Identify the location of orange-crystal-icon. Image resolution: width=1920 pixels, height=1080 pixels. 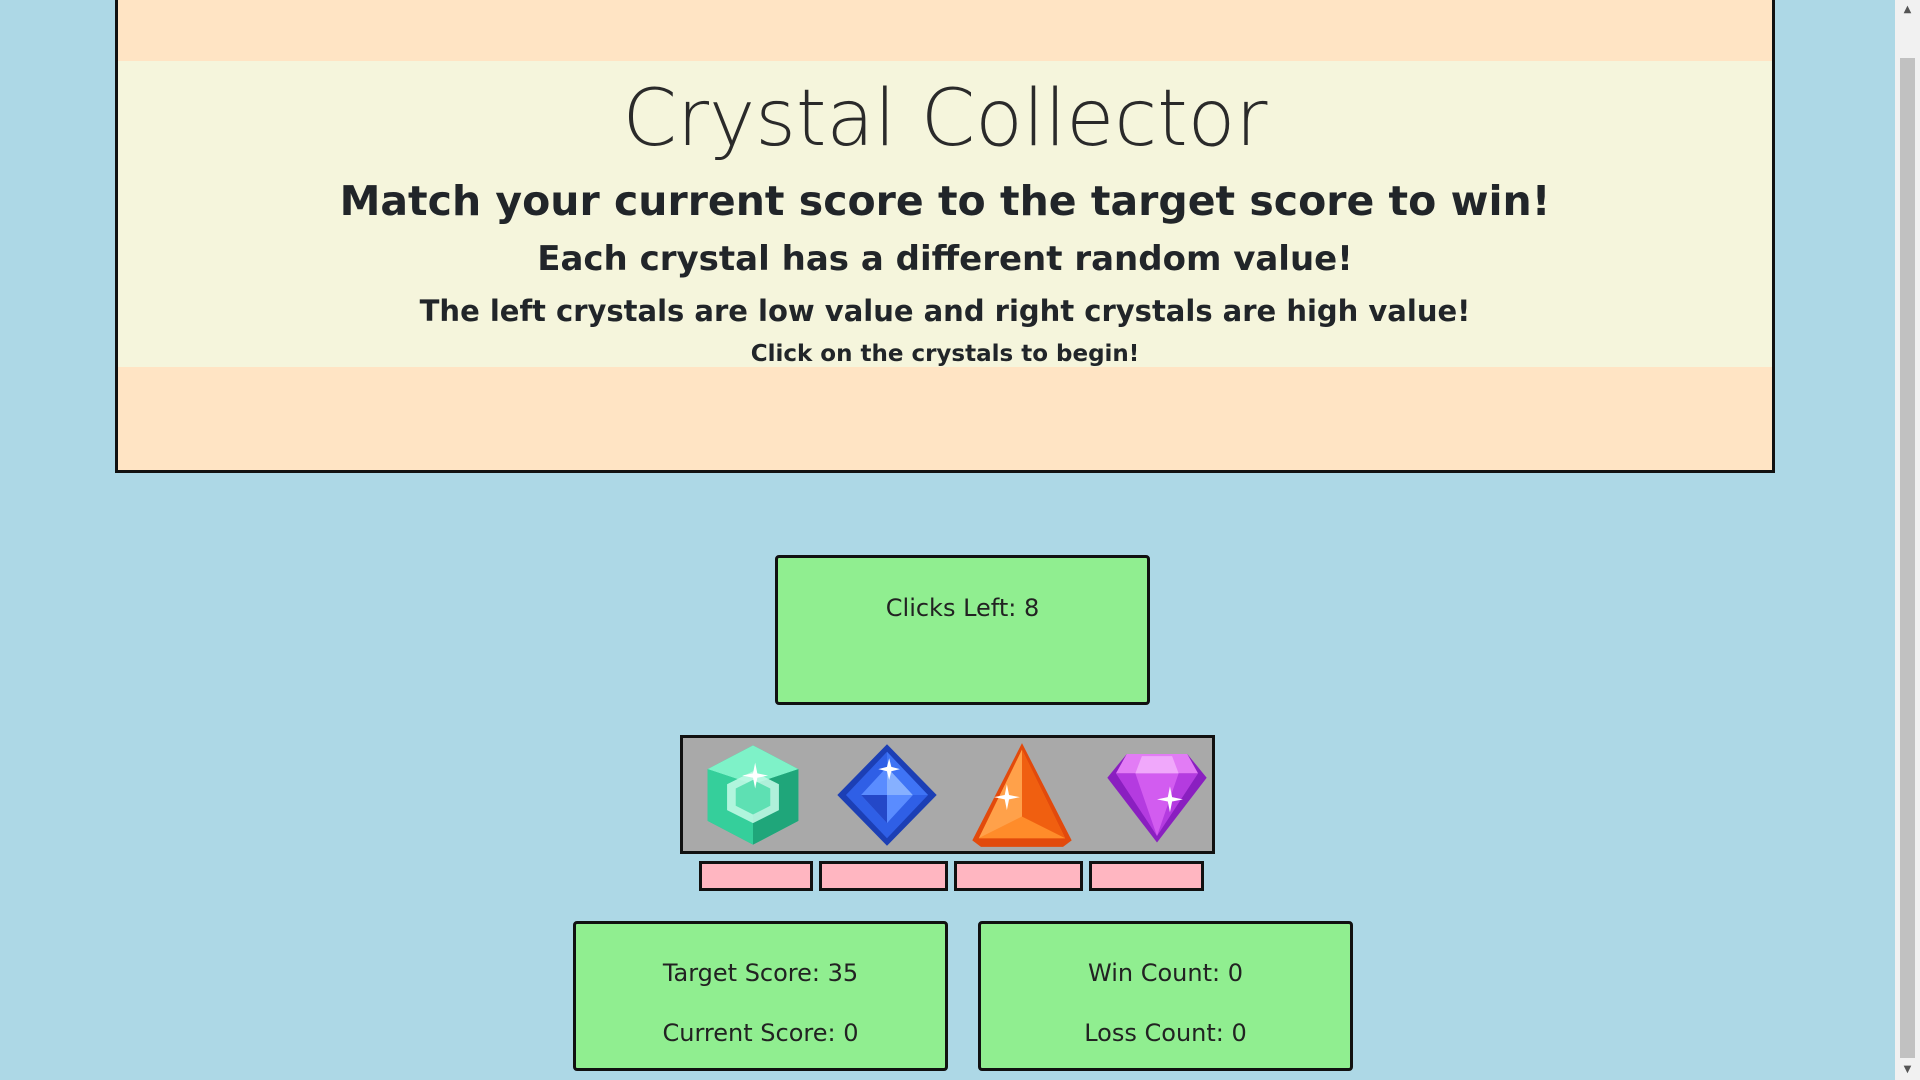
(1022, 795).